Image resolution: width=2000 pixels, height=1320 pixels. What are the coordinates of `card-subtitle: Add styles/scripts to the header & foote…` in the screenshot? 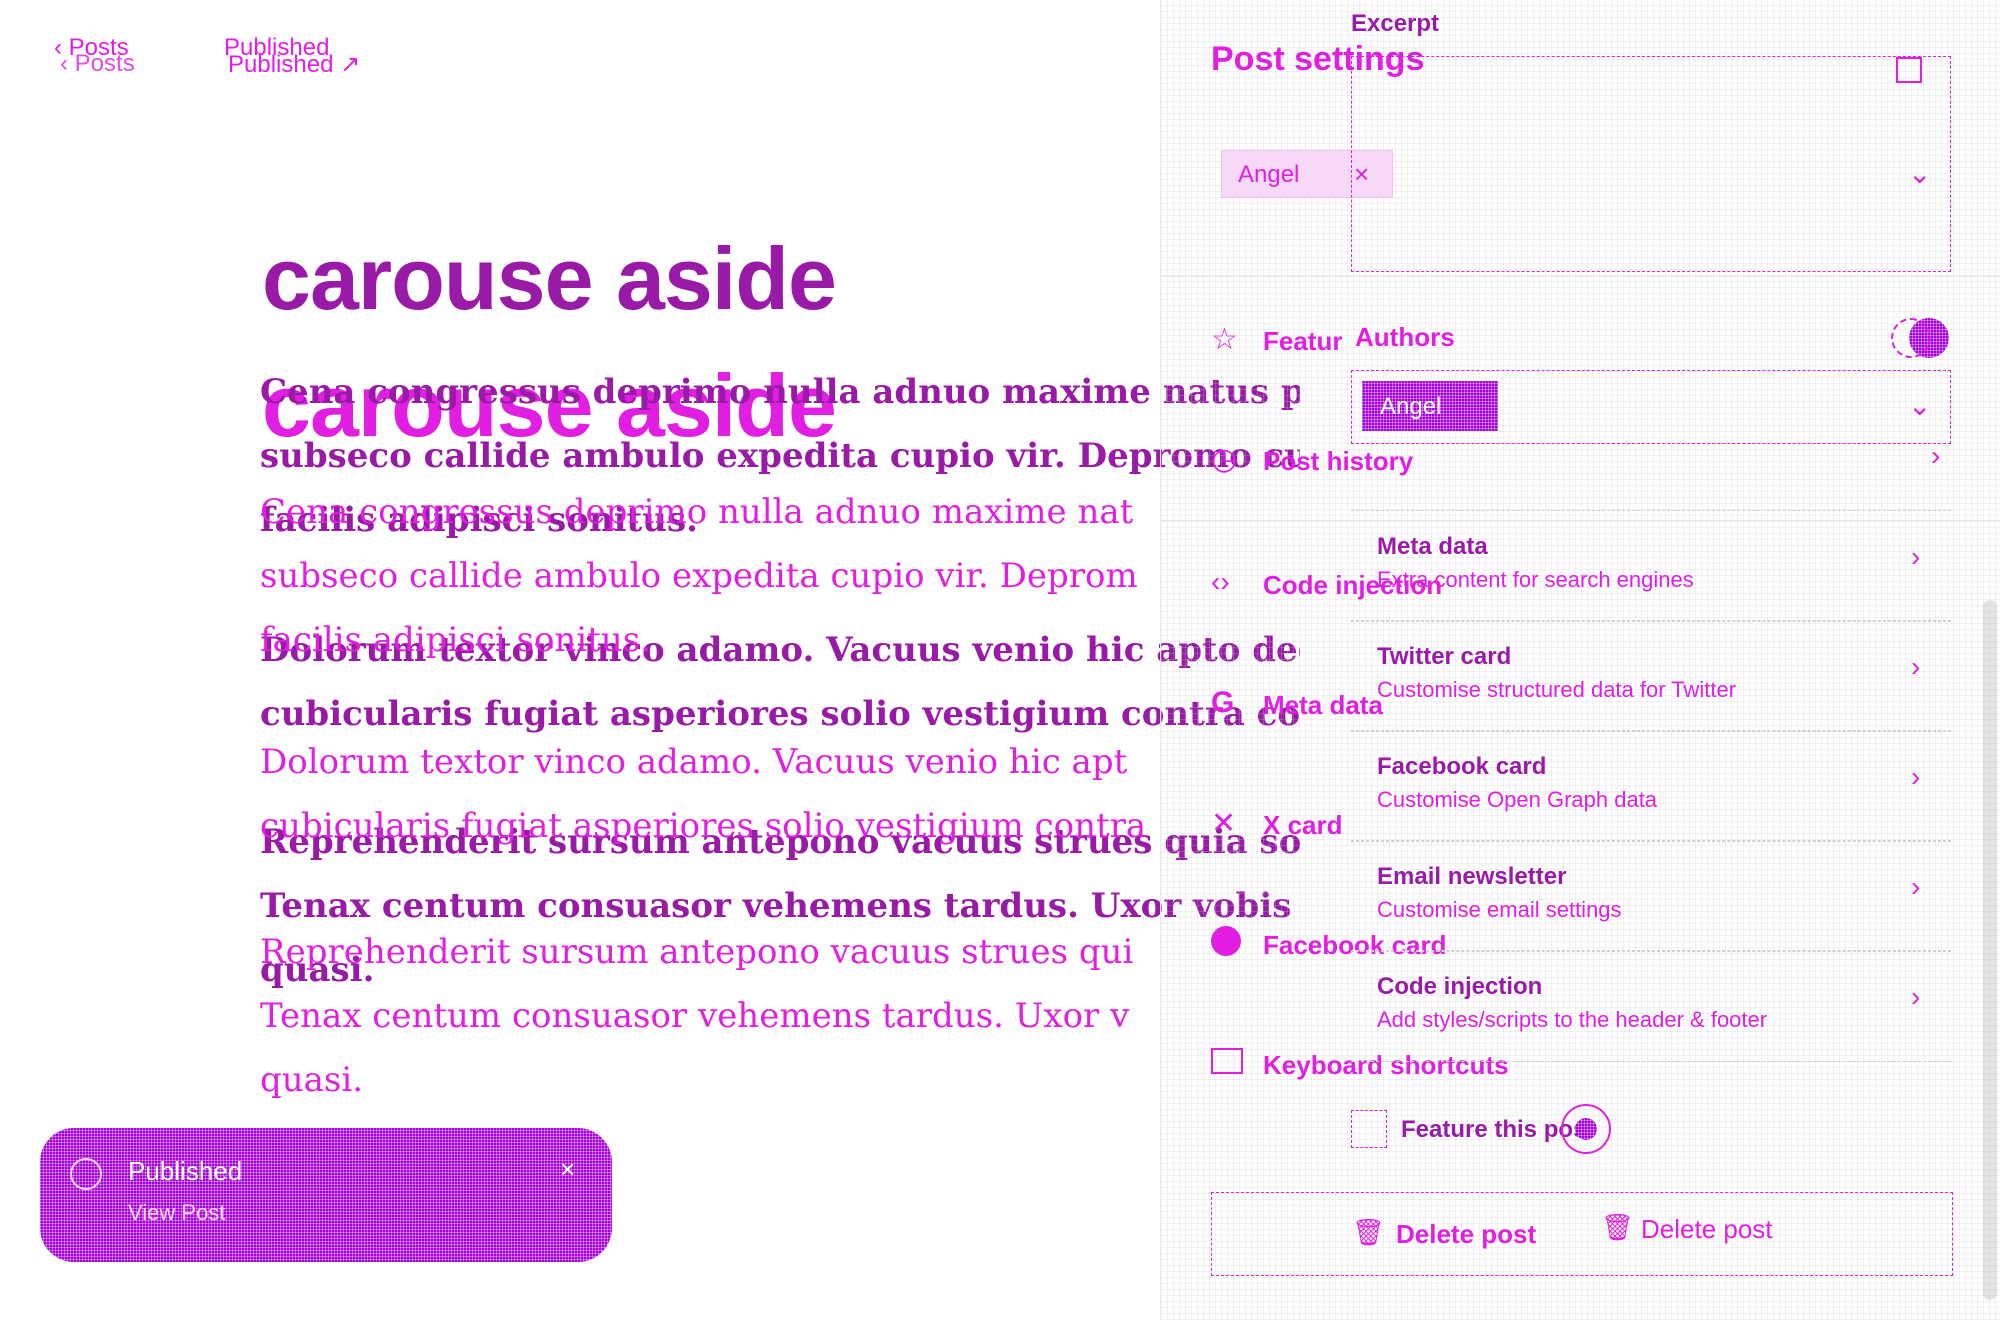 It's located at (1572, 1019).